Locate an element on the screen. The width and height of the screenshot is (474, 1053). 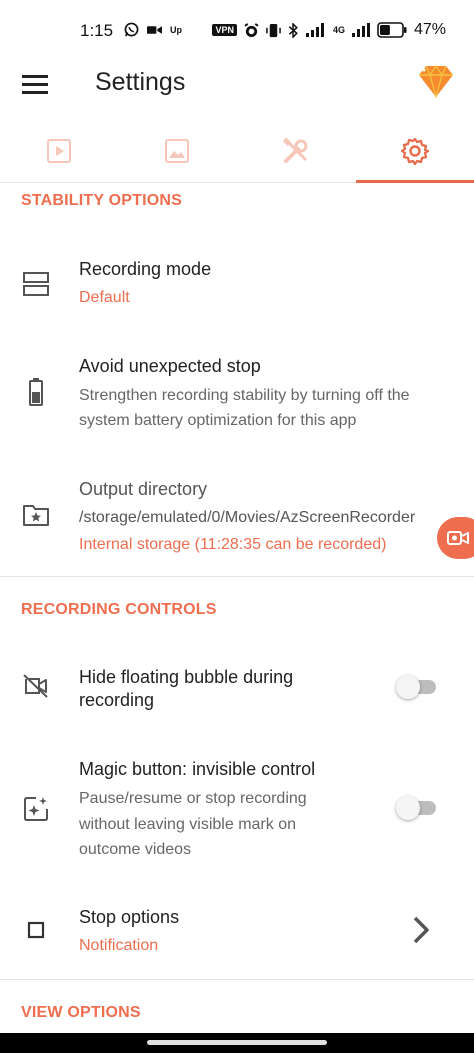
status-time: 1:15 is located at coordinates (97, 30).